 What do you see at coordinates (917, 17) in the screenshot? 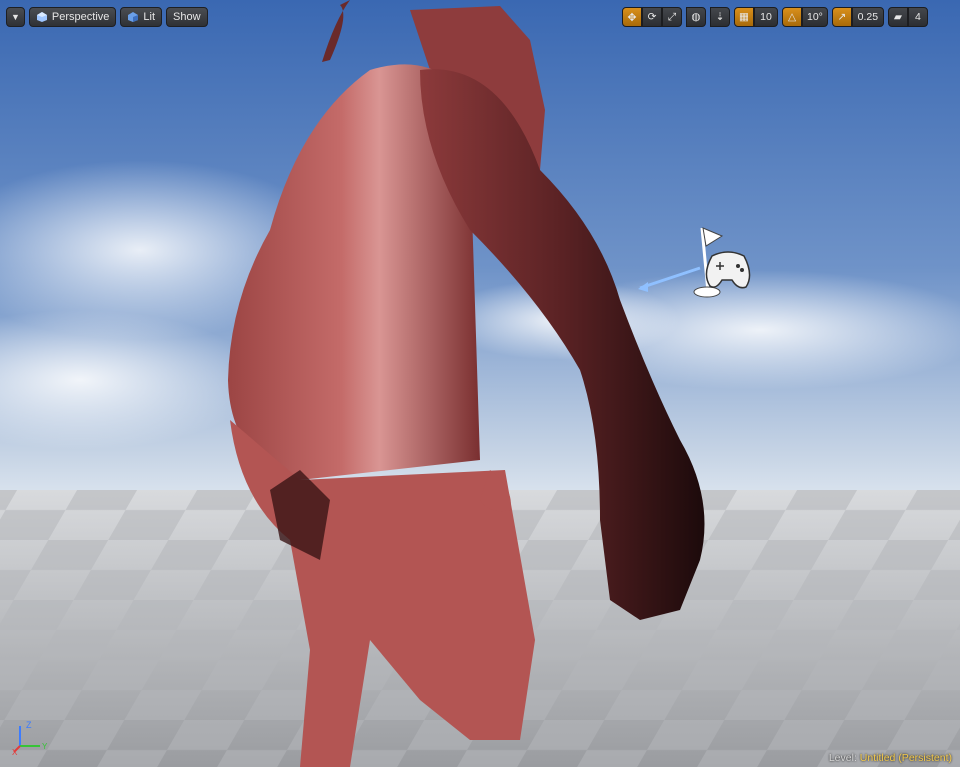
I see `camera-speed-value: 4` at bounding box center [917, 17].